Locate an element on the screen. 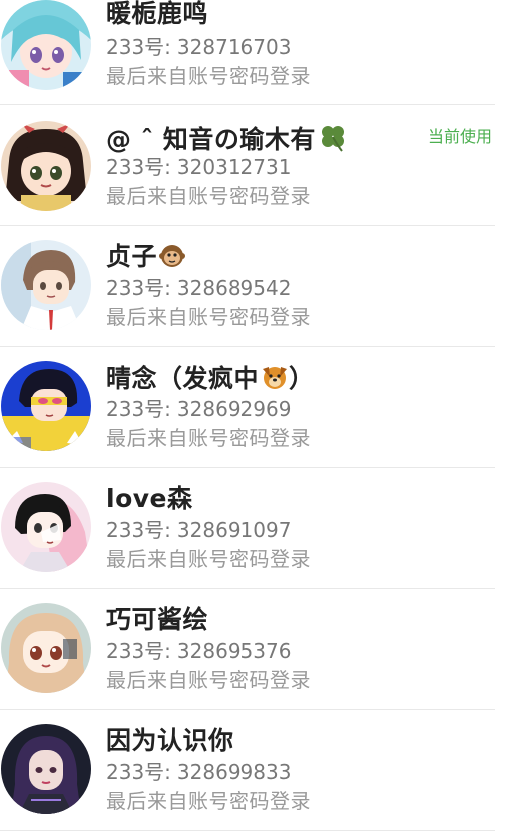 This screenshot has height=833, width=509. account-id: 233号: 328691097 is located at coordinates (199, 530).